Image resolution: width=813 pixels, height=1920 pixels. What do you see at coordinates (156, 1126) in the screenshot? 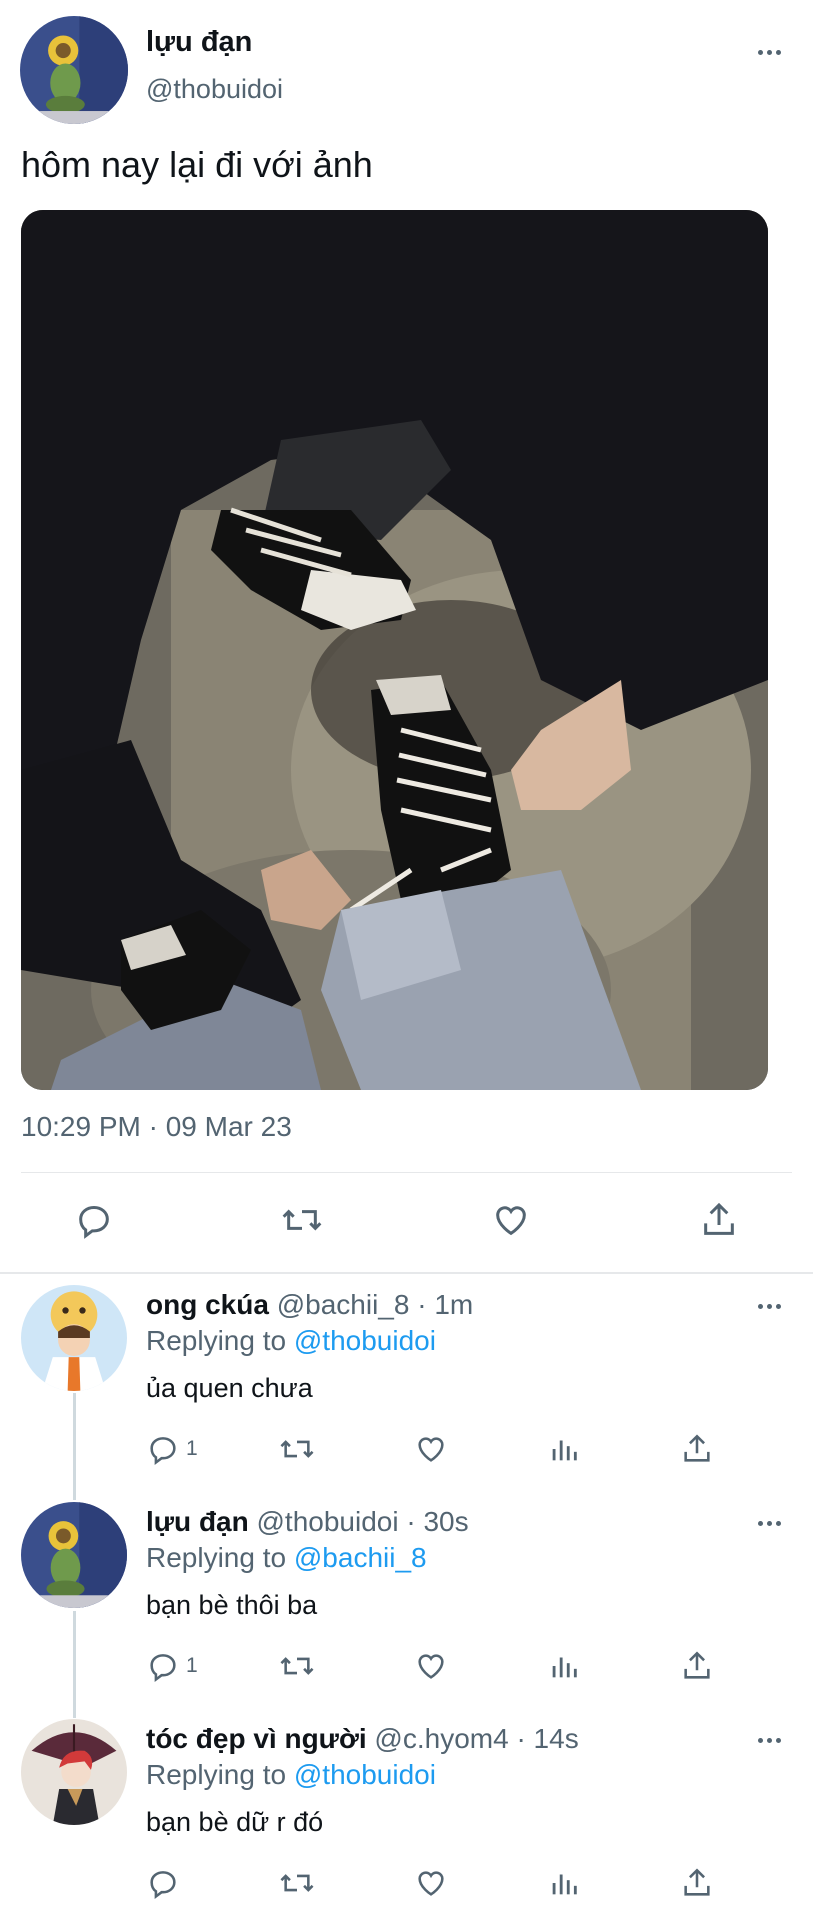
I see `tweet-timestamp: 10:29 PM · 09 Mar 23` at bounding box center [156, 1126].